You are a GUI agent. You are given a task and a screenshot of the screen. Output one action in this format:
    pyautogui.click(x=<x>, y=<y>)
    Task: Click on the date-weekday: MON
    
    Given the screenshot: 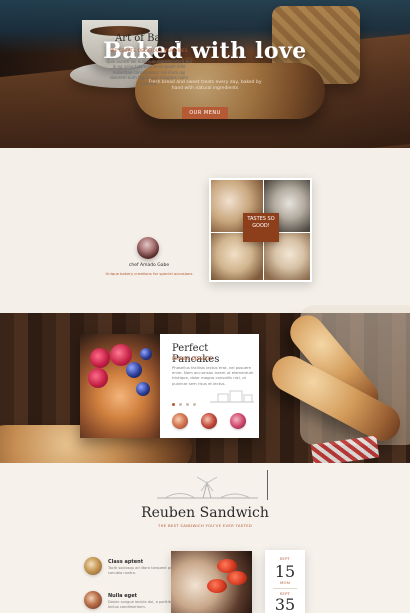 What is the action you would take?
    pyautogui.click(x=284, y=582)
    